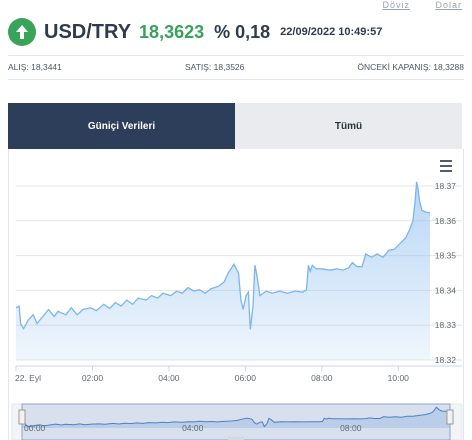 The height and width of the screenshot is (440, 472). Describe the element at coordinates (446, 290) in the screenshot. I see `y-tick-label: 18.34` at that location.